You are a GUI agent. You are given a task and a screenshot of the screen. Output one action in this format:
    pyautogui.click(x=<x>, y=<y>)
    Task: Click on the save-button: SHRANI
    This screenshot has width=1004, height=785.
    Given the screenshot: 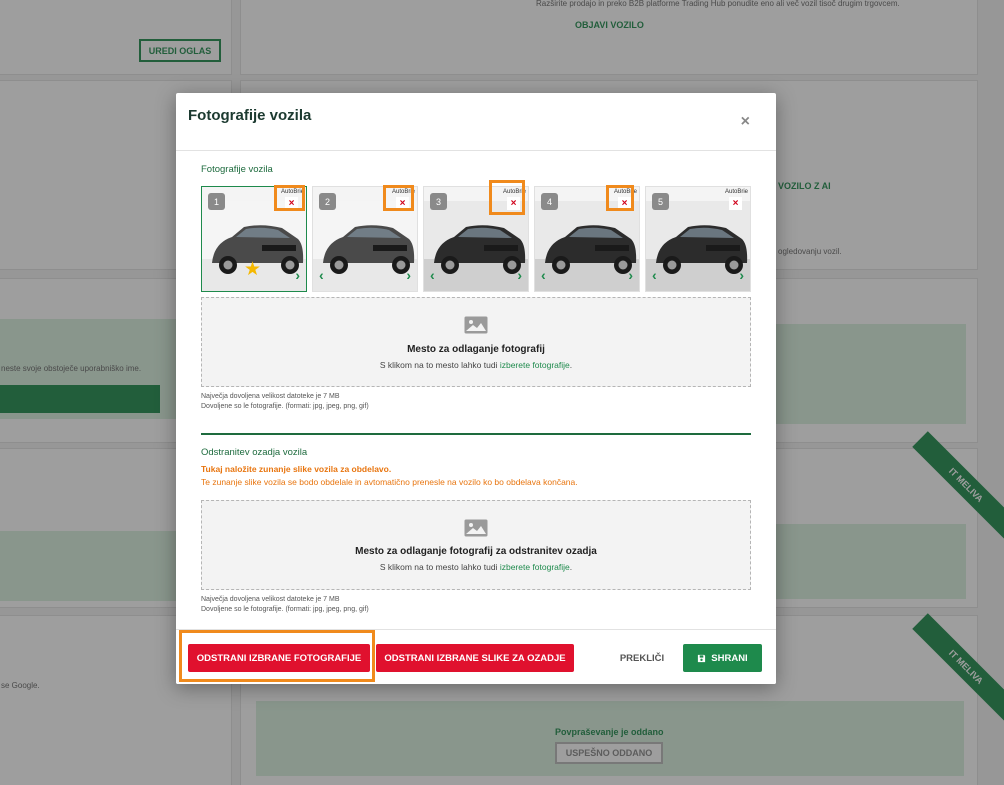 What is the action you would take?
    pyautogui.click(x=722, y=658)
    